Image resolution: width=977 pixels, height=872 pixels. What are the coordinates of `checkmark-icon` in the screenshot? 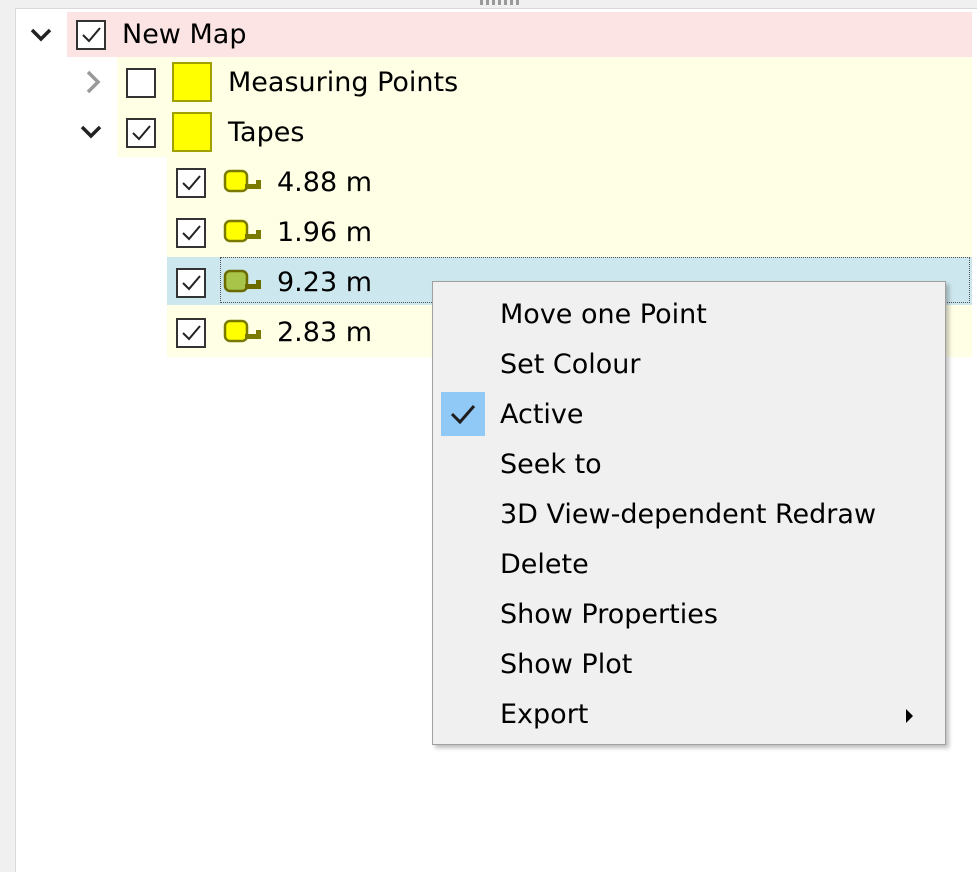 It's located at (463, 414).